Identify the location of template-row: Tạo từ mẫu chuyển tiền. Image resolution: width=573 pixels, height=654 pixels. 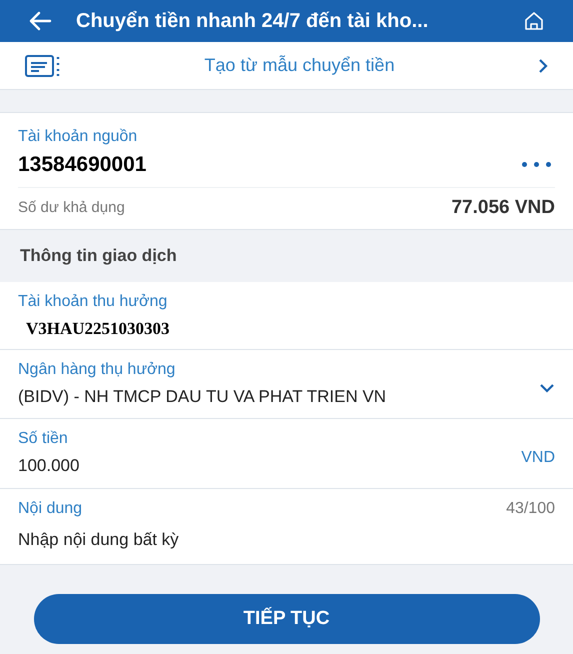
(286, 66).